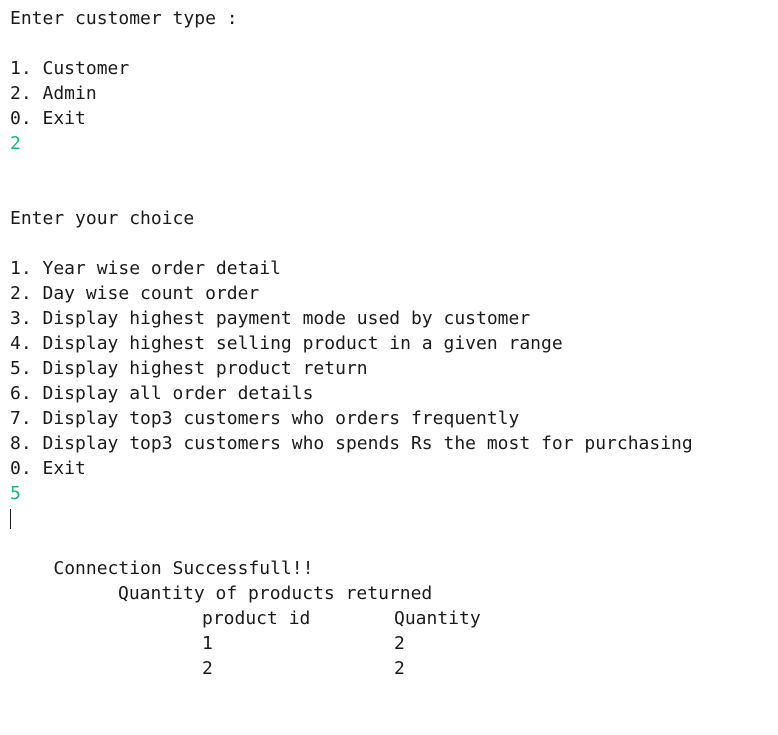 The width and height of the screenshot is (778, 735). Describe the element at coordinates (48, 118) in the screenshot. I see `customer-option-exit: 0. Exit` at that location.